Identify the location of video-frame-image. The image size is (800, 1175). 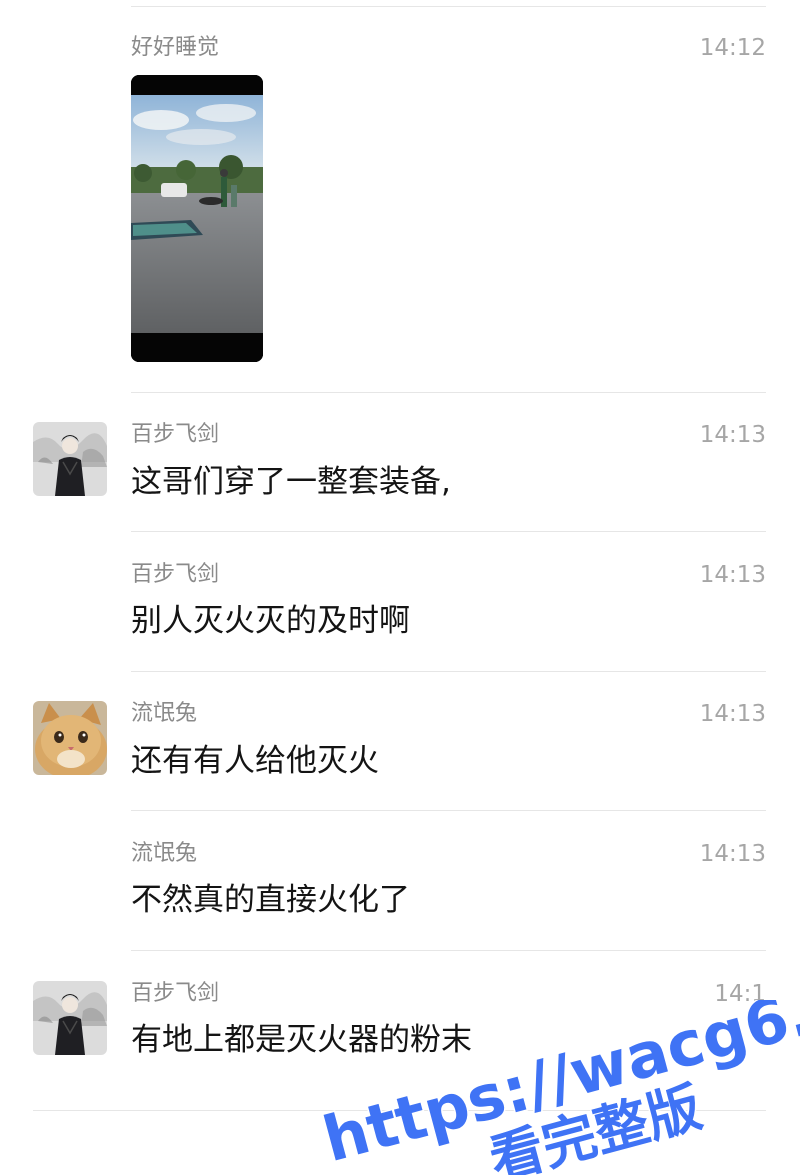
(197, 218).